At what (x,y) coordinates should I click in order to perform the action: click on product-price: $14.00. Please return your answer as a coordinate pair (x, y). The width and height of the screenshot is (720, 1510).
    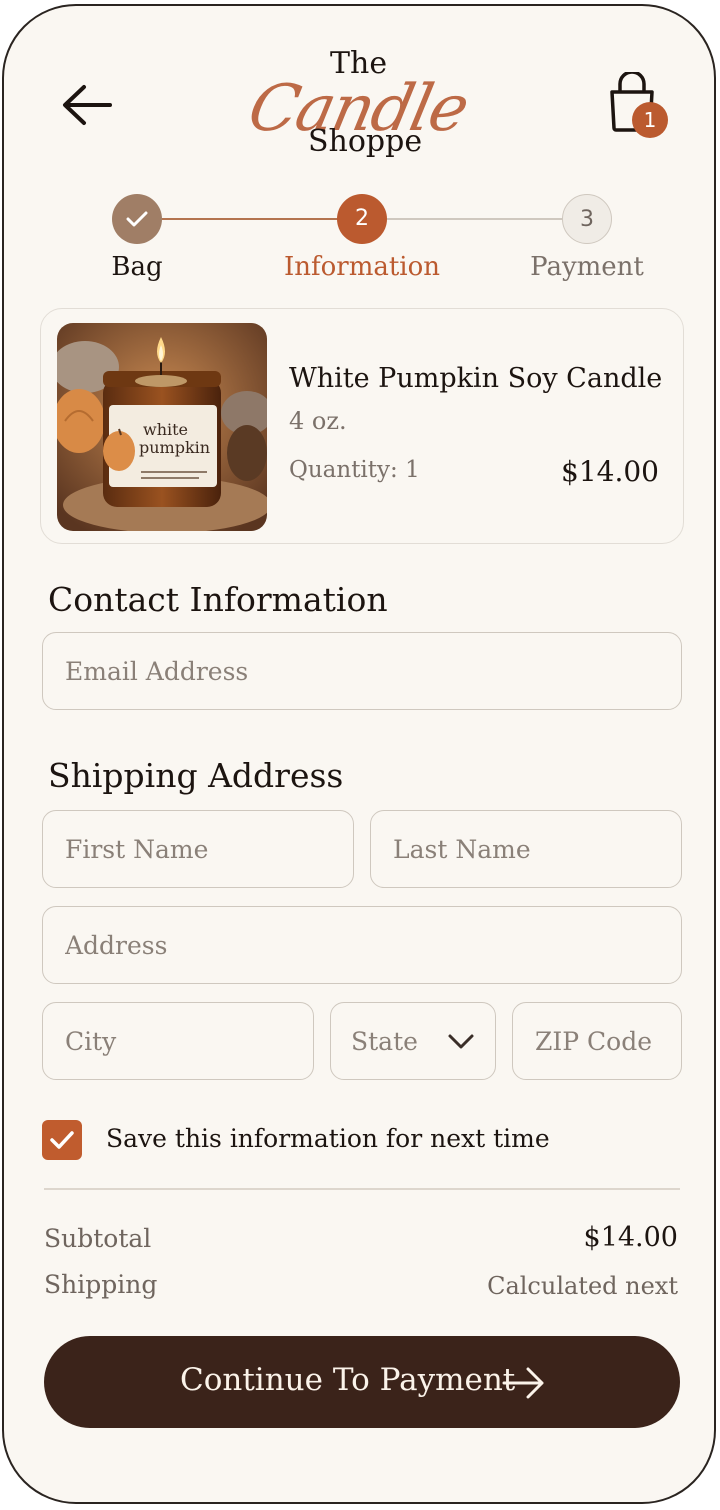
    Looking at the image, I should click on (610, 471).